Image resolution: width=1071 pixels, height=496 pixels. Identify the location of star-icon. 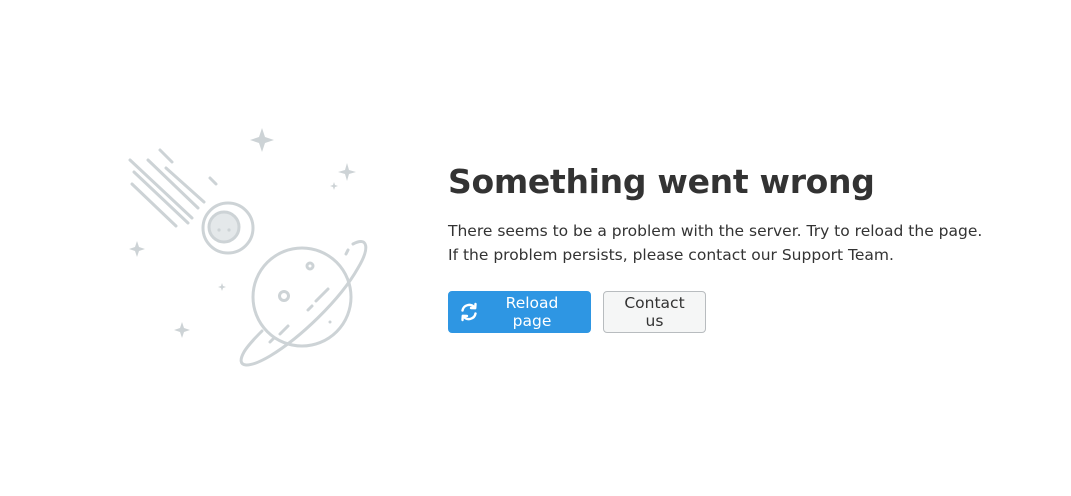
(242, 233).